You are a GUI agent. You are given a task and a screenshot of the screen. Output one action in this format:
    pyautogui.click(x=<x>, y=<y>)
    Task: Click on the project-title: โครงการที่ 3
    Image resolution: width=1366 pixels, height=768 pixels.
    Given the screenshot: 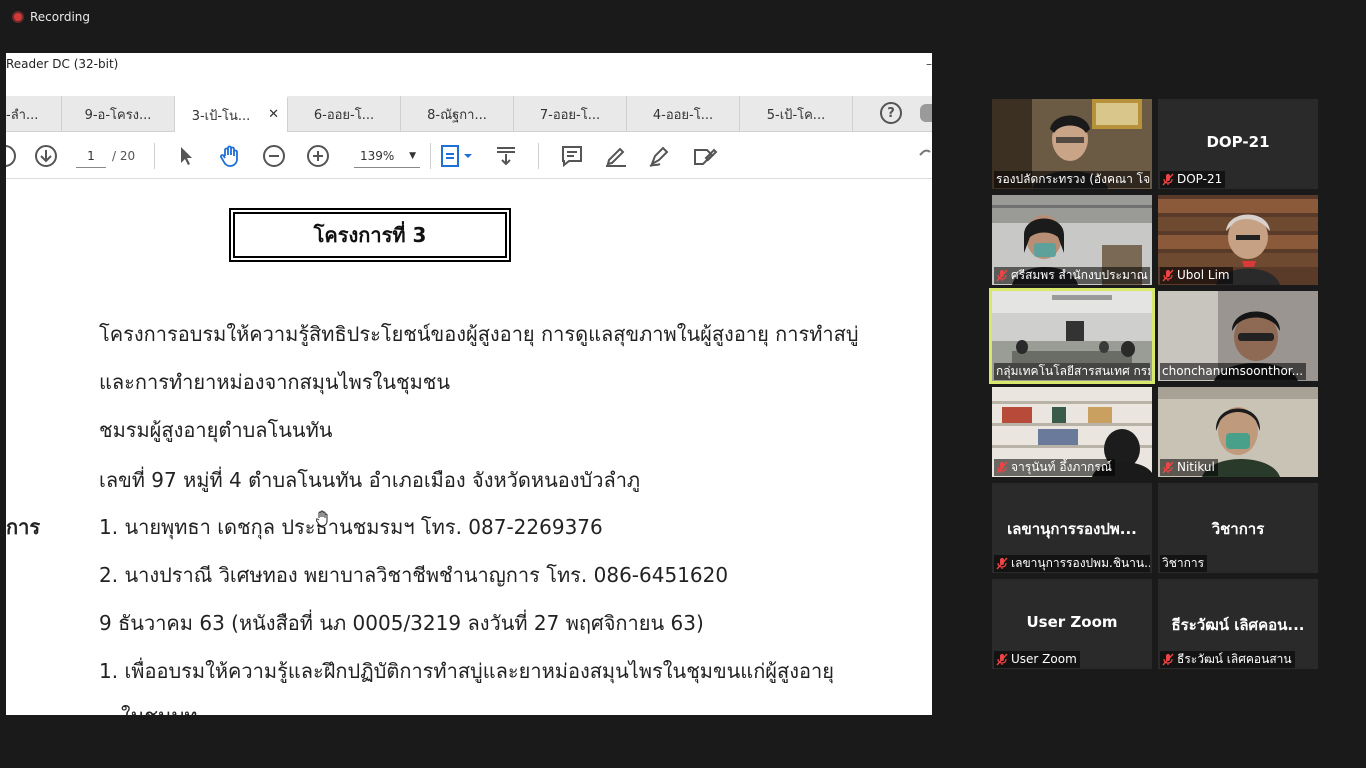 What is the action you would take?
    pyautogui.click(x=370, y=235)
    